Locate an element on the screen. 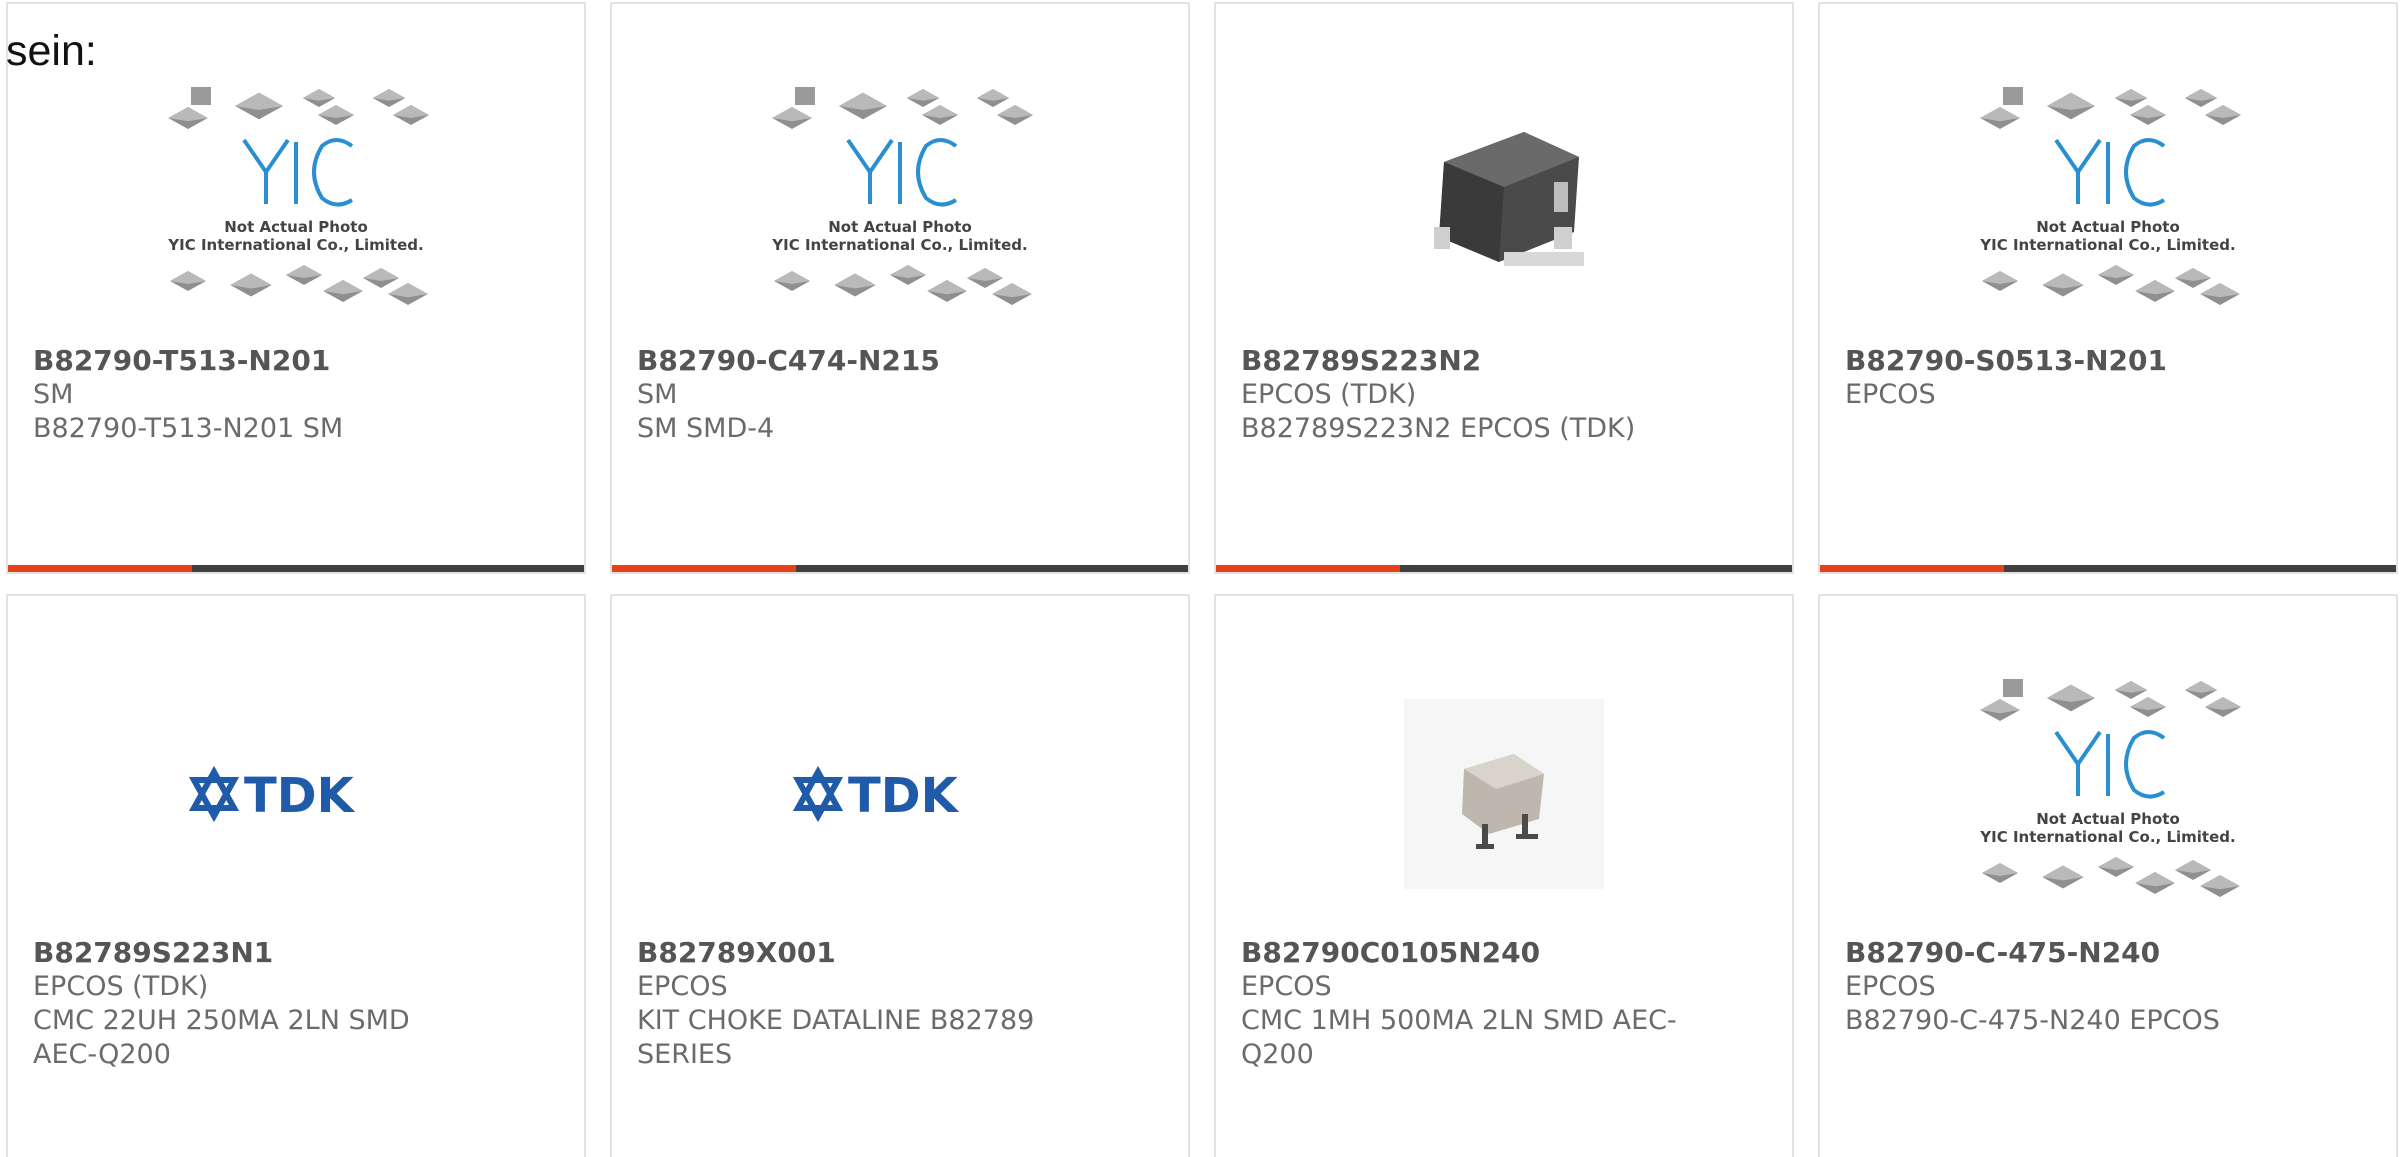 The width and height of the screenshot is (2400, 1157). description: B82790-T513-N201 SM is located at coordinates (188, 428).